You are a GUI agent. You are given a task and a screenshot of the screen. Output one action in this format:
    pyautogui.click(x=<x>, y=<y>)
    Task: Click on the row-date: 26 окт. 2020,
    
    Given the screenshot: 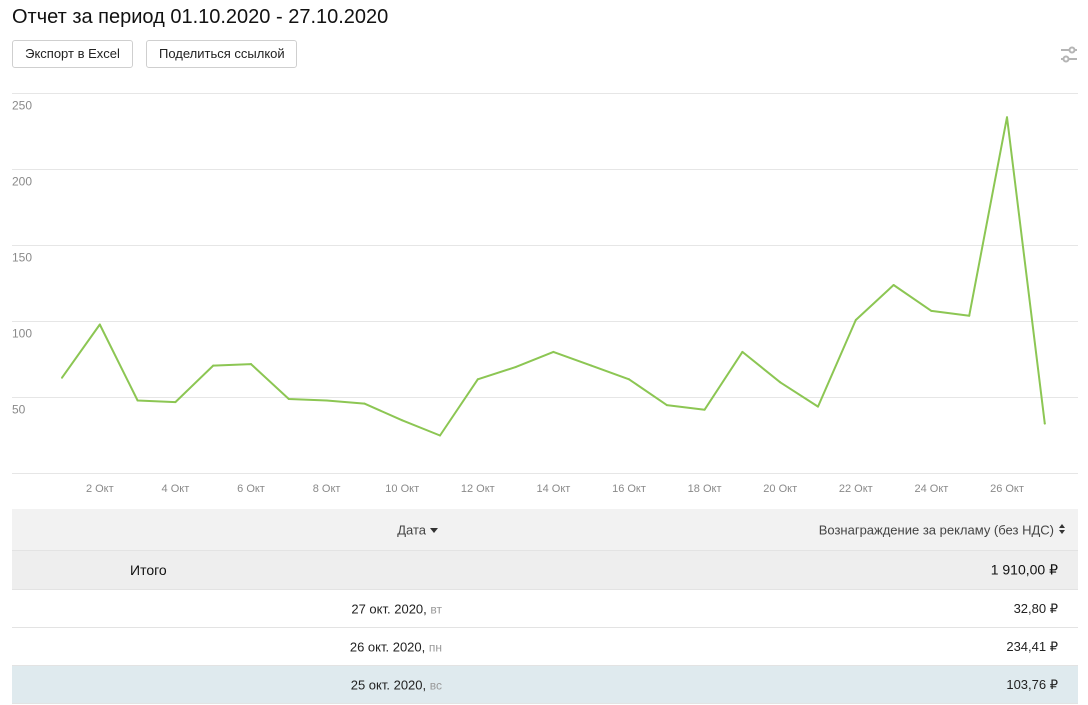 What is the action you would take?
    pyautogui.click(x=387, y=646)
    